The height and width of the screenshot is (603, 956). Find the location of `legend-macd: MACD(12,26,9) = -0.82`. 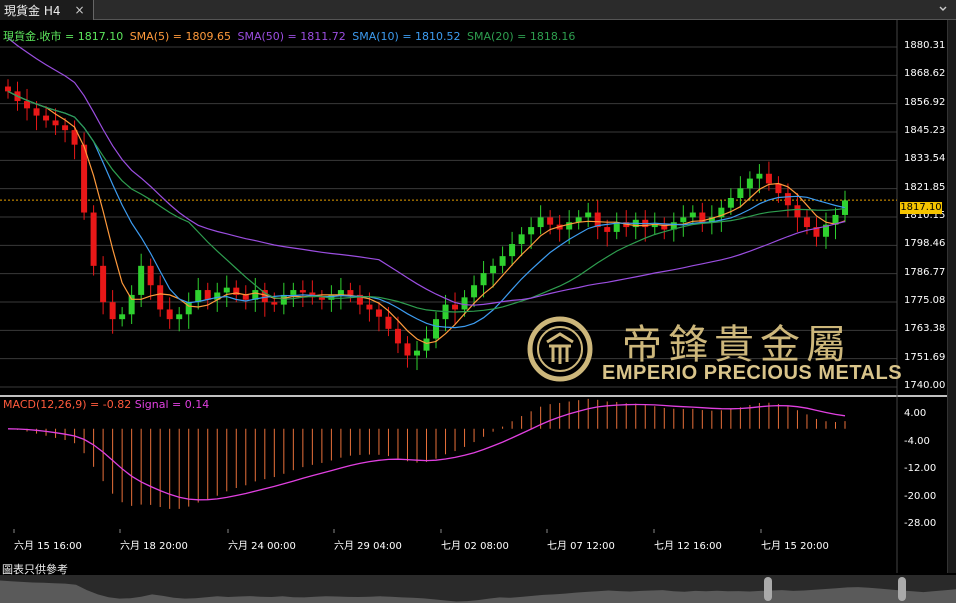

legend-macd: MACD(12,26,9) = -0.82 is located at coordinates (67, 404).